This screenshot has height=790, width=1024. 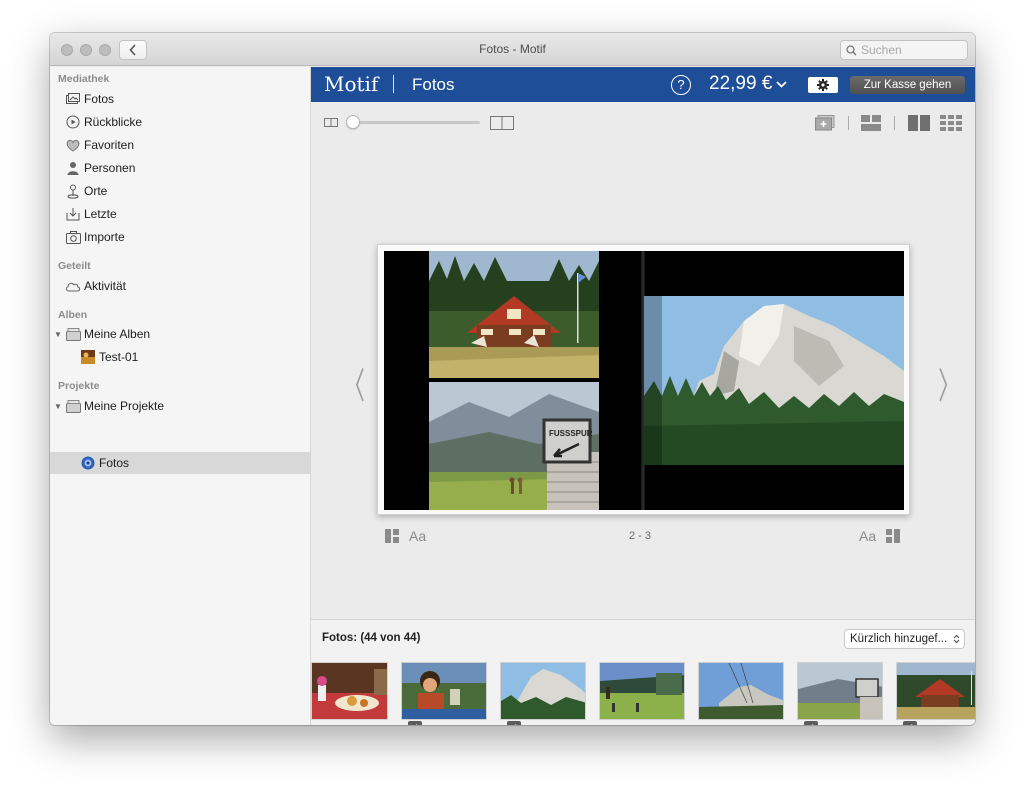 I want to click on large-spread-icon, so click(x=502, y=123).